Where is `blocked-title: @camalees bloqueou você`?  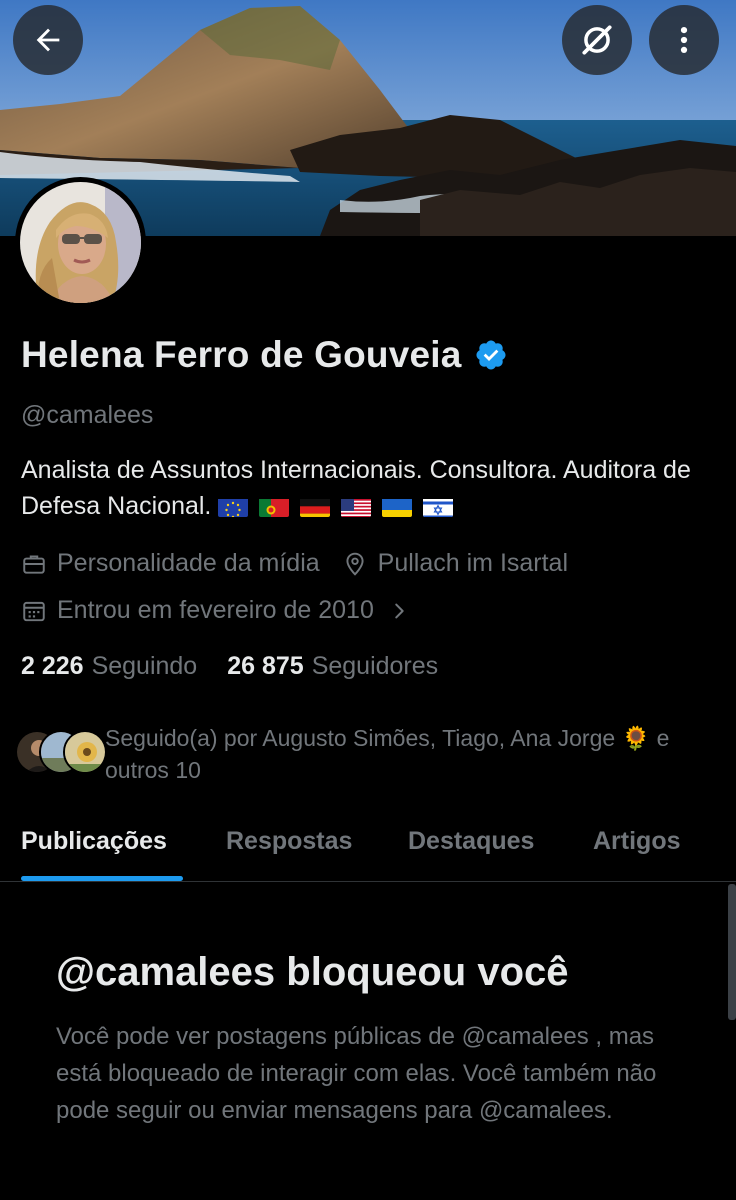
blocked-title: @camalees bloqueou você is located at coordinates (312, 972).